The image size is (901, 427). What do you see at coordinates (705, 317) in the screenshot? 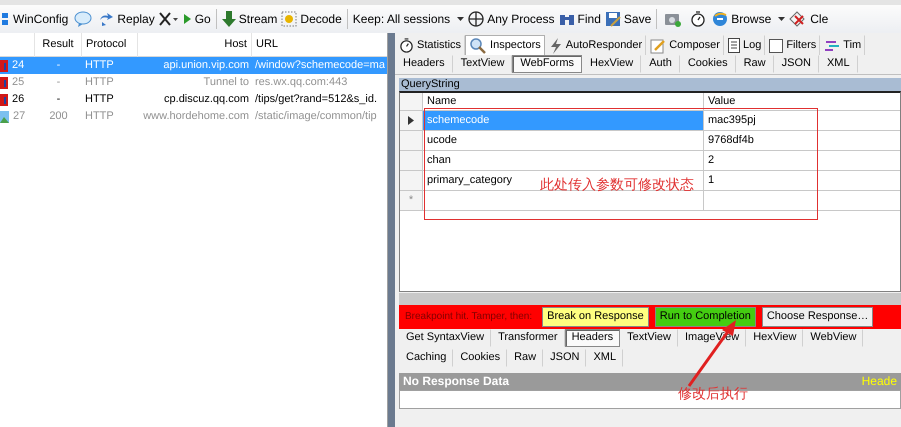
I see `action-button: Run to Completion` at bounding box center [705, 317].